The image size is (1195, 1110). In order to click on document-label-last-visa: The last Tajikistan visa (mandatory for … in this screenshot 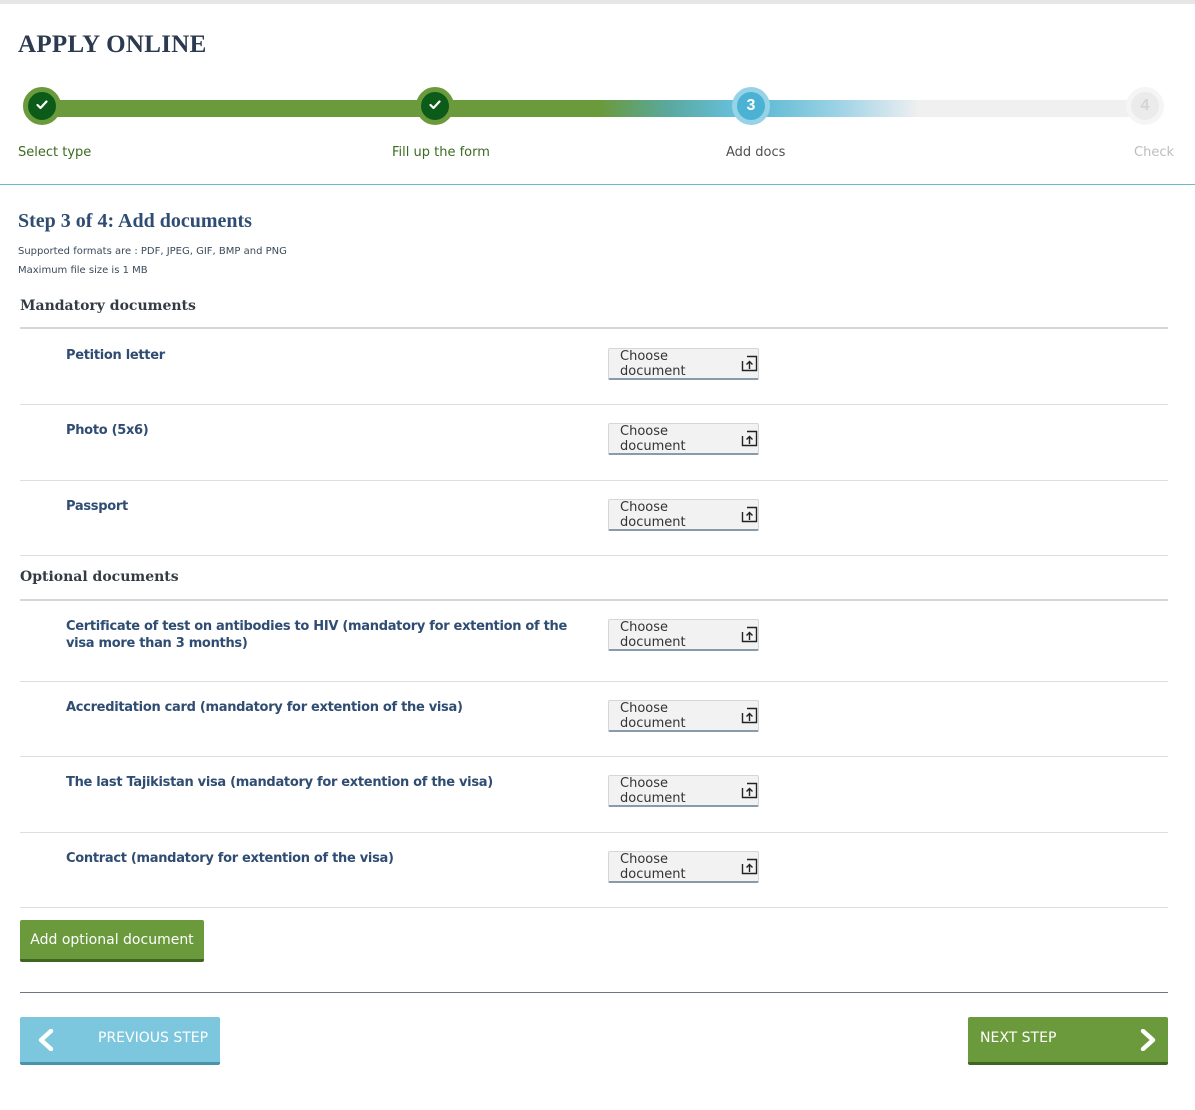, I will do `click(279, 782)`.